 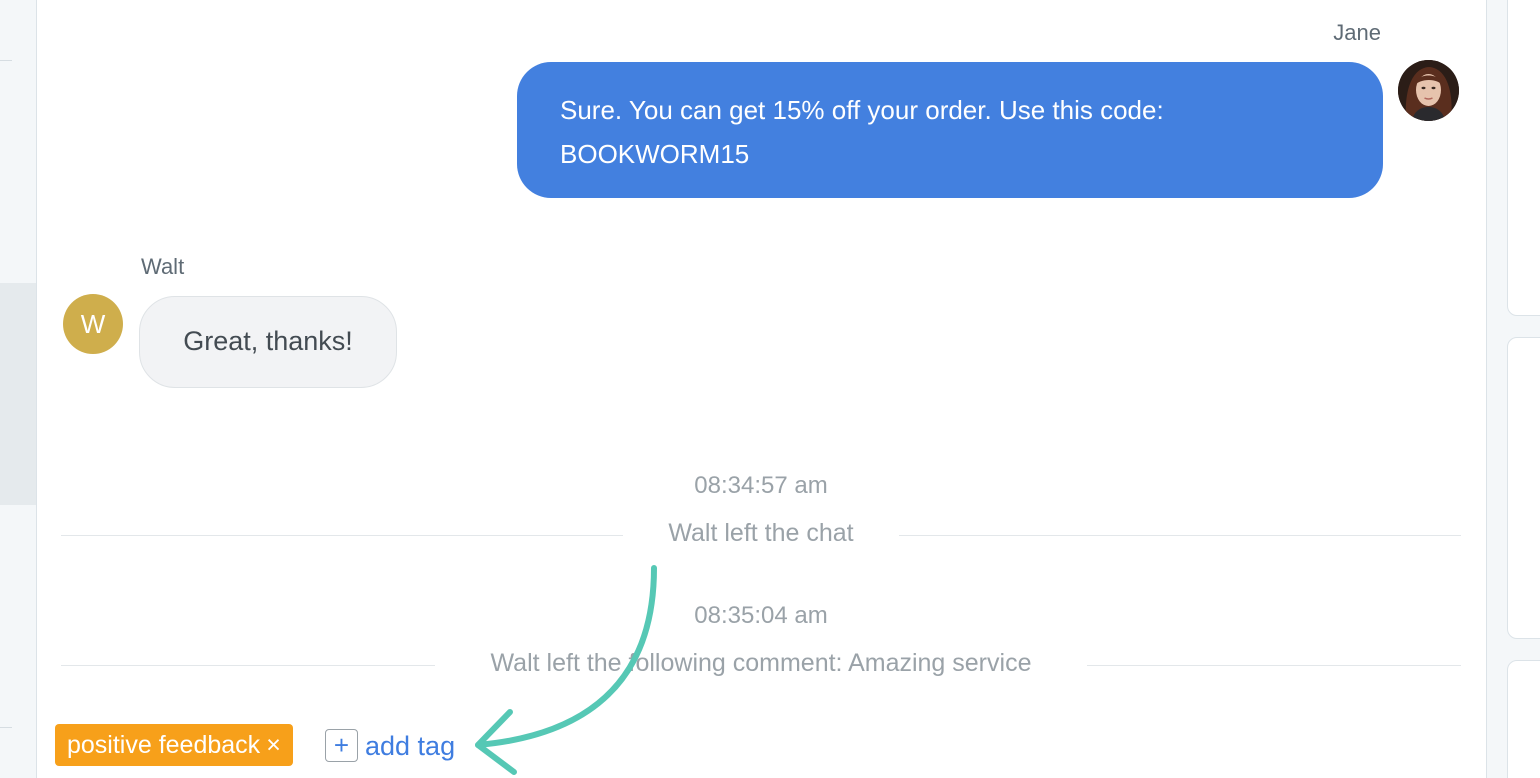 I want to click on visitor-avatar: W, so click(x=93, y=324).